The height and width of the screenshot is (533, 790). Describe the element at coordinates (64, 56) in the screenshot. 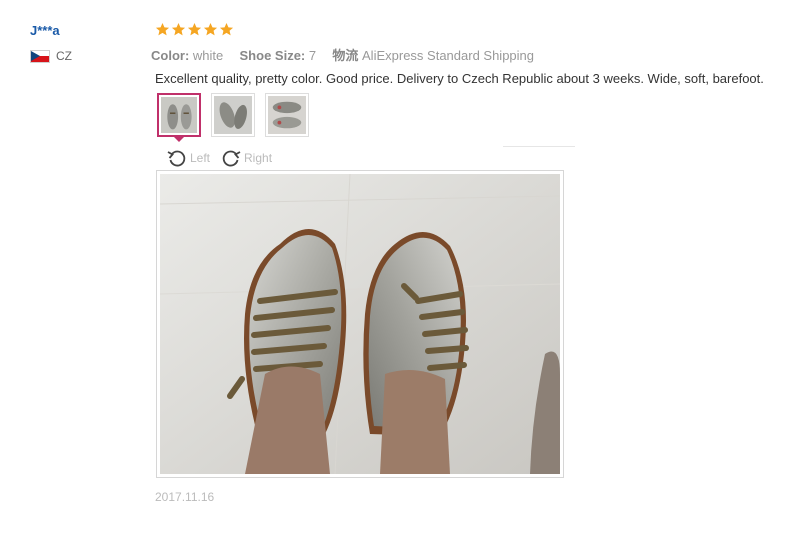

I see `country-code: CZ` at that location.